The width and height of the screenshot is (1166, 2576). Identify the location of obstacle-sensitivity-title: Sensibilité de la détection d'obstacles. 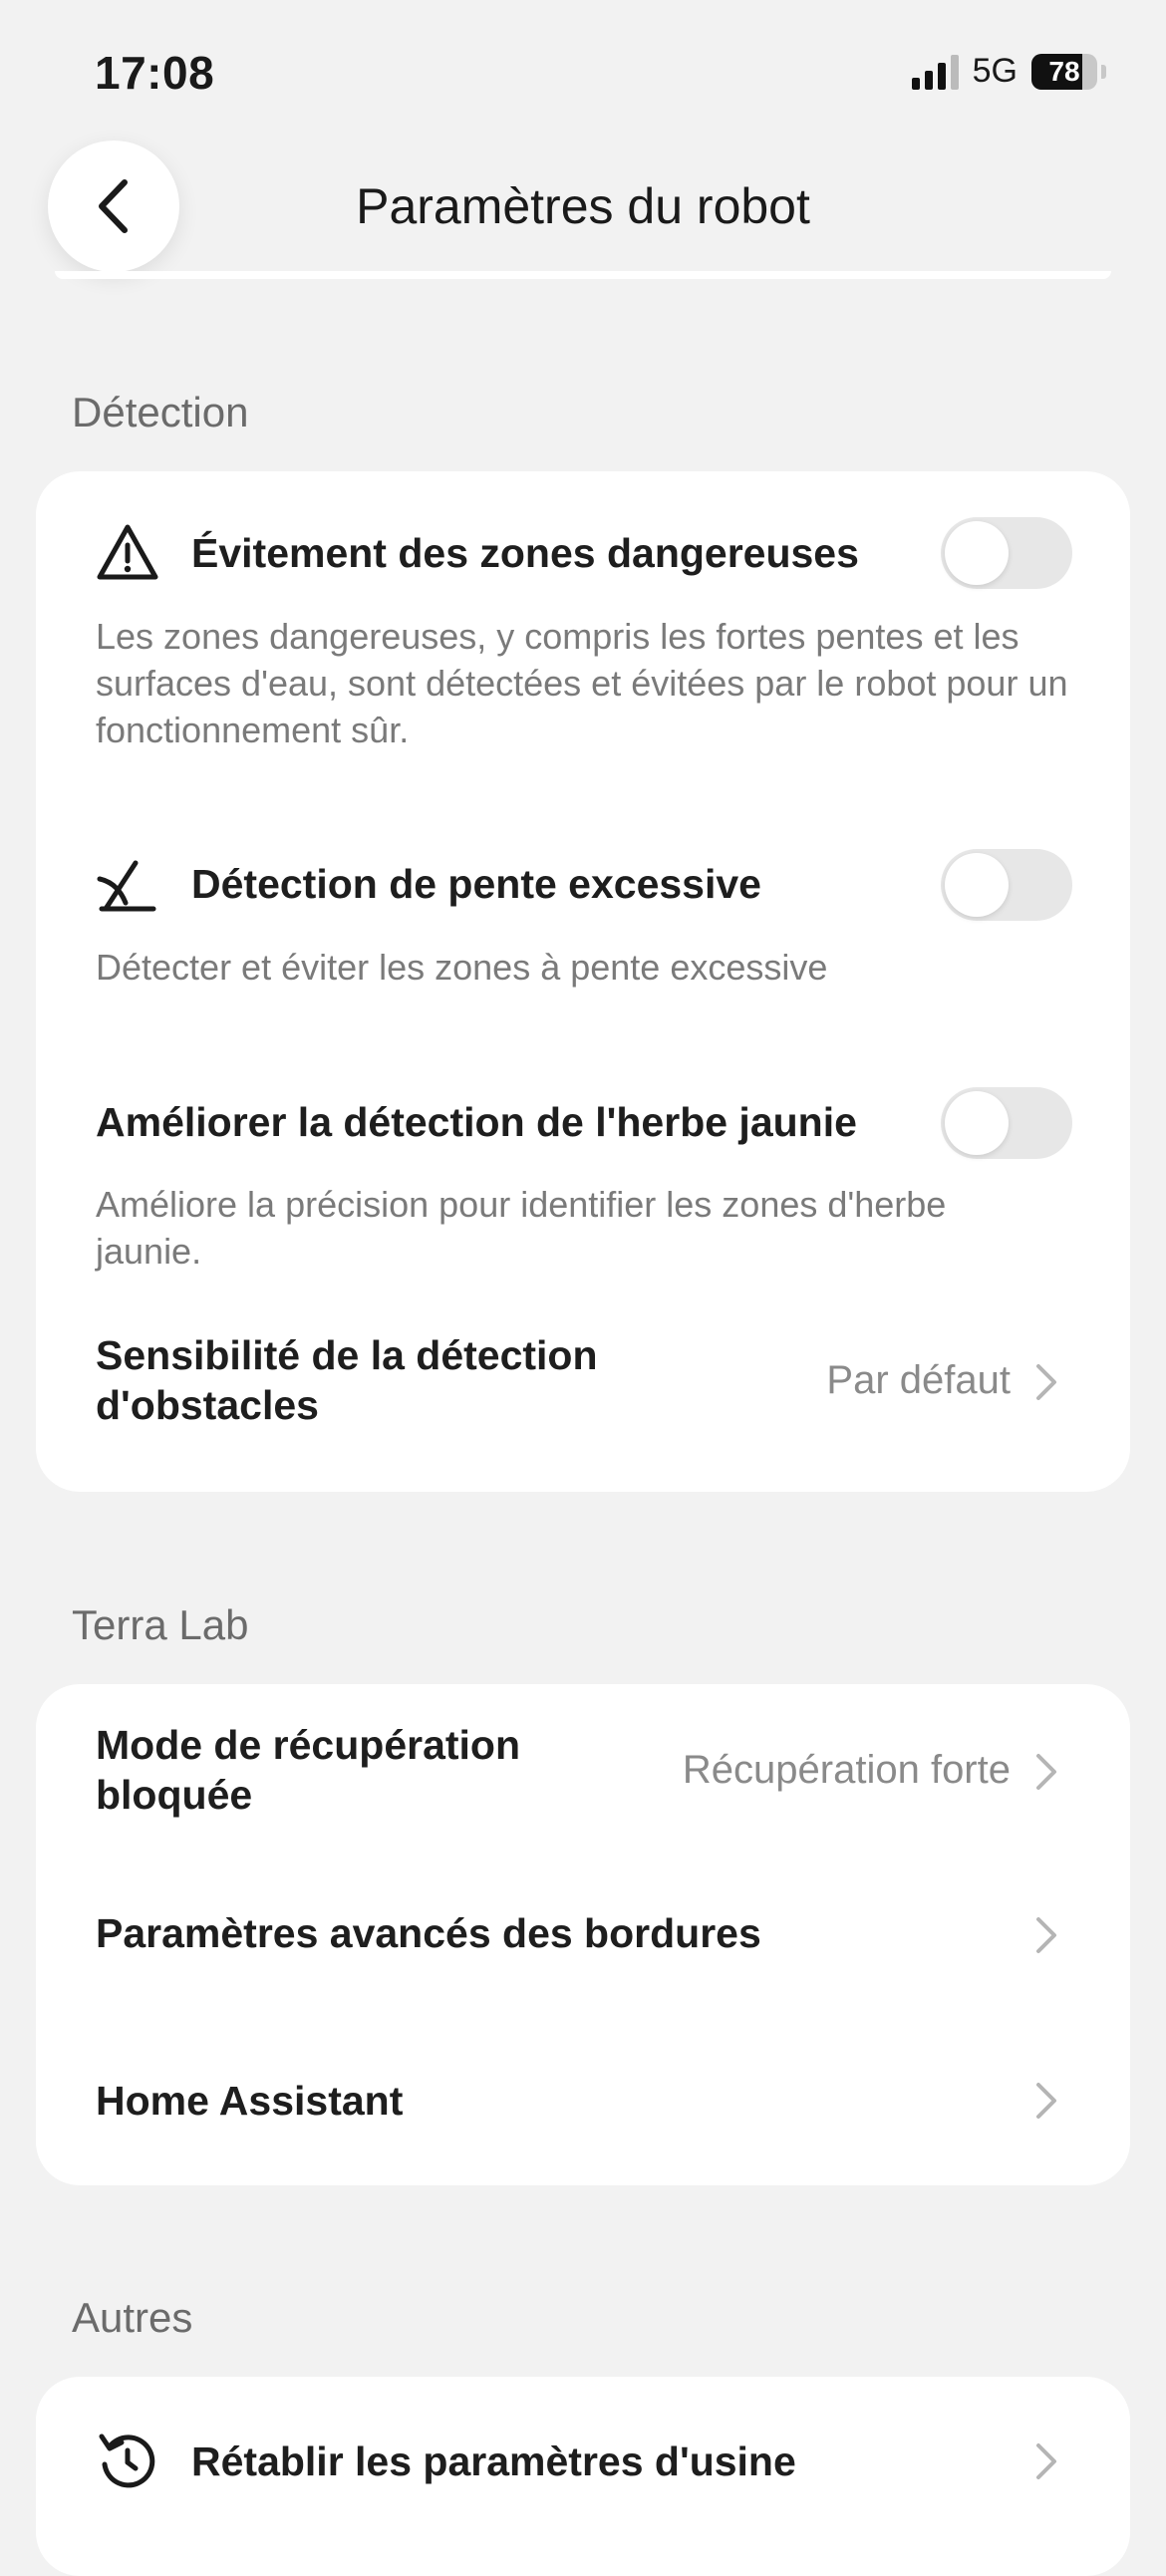
(347, 1380).